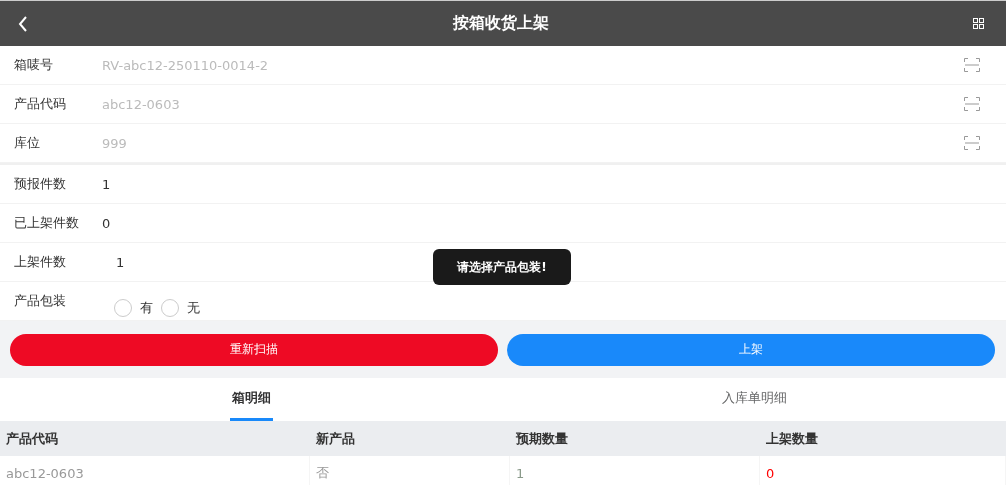  I want to click on toast-message: 请选择产品包装!, so click(502, 267).